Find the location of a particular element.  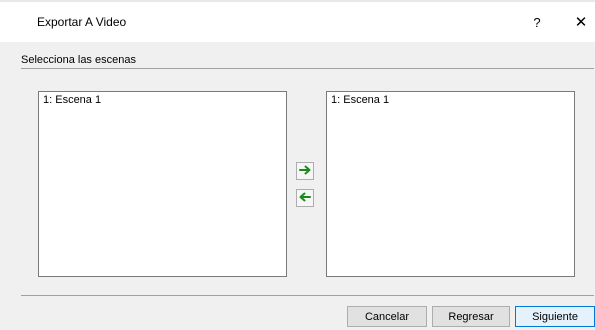

arrow-right-icon is located at coordinates (305, 171).